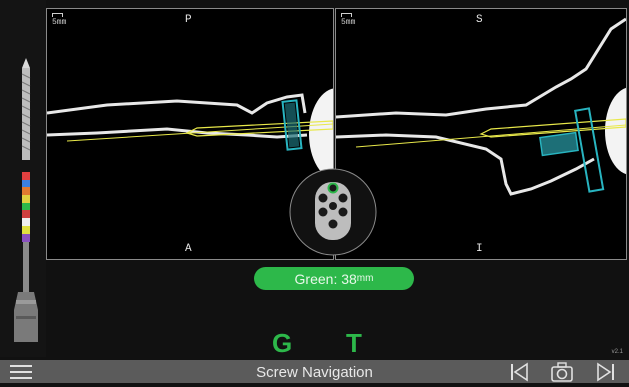 This screenshot has height=387, width=629. Describe the element at coordinates (282, 343) in the screenshot. I see `mode-indicator-g: G` at that location.